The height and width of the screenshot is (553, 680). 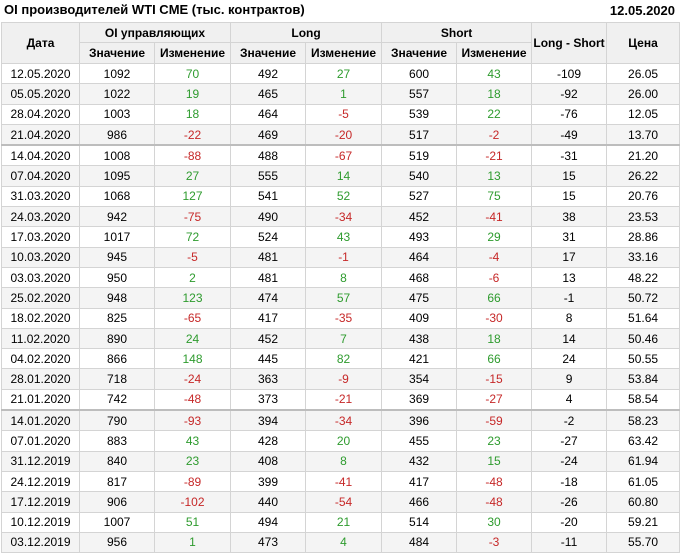 What do you see at coordinates (643, 134) in the screenshot?
I see `cell-price: 13.70` at bounding box center [643, 134].